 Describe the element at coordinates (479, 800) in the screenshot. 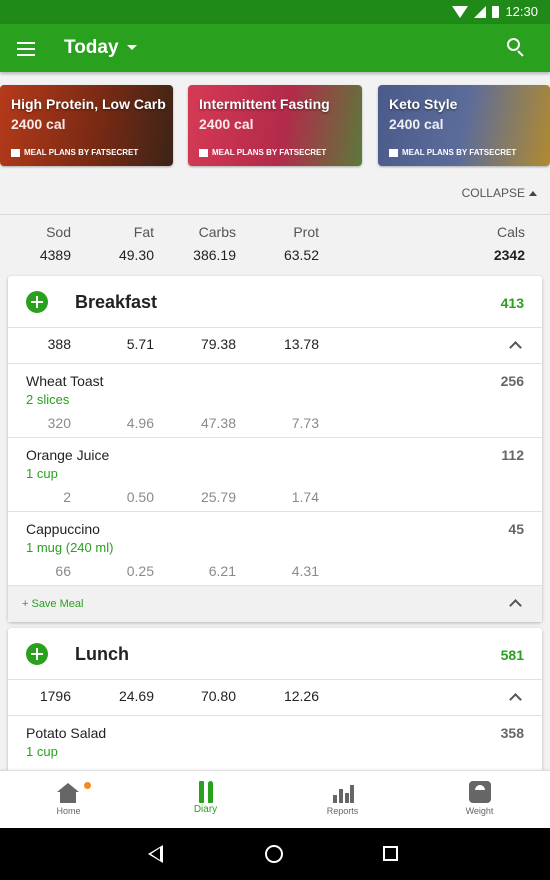

I see `nav-weight: Weight` at that location.